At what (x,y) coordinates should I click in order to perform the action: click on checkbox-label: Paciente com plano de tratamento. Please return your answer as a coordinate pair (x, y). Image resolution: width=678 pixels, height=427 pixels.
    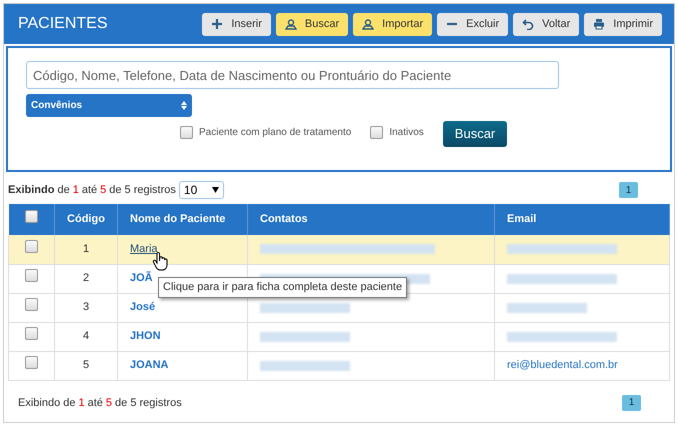
    Looking at the image, I should click on (275, 133).